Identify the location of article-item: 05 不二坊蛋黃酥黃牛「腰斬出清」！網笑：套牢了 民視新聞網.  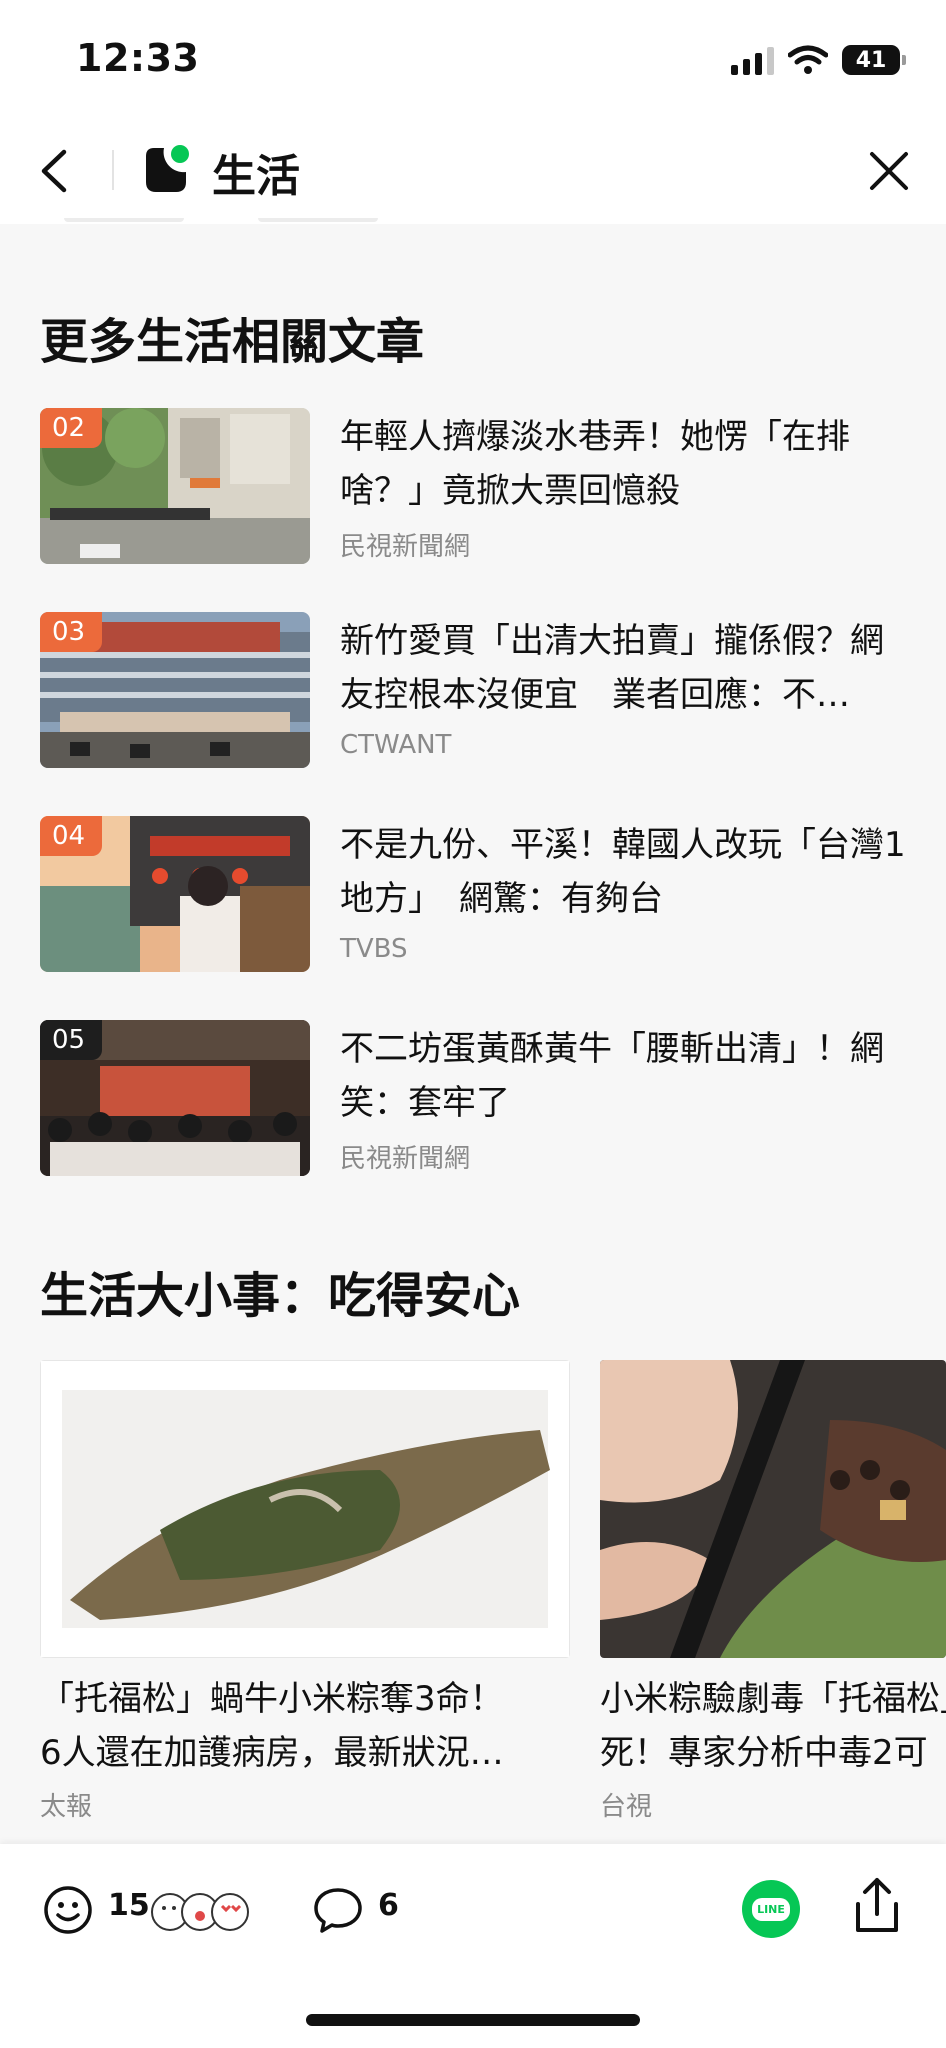
(473, 1099).